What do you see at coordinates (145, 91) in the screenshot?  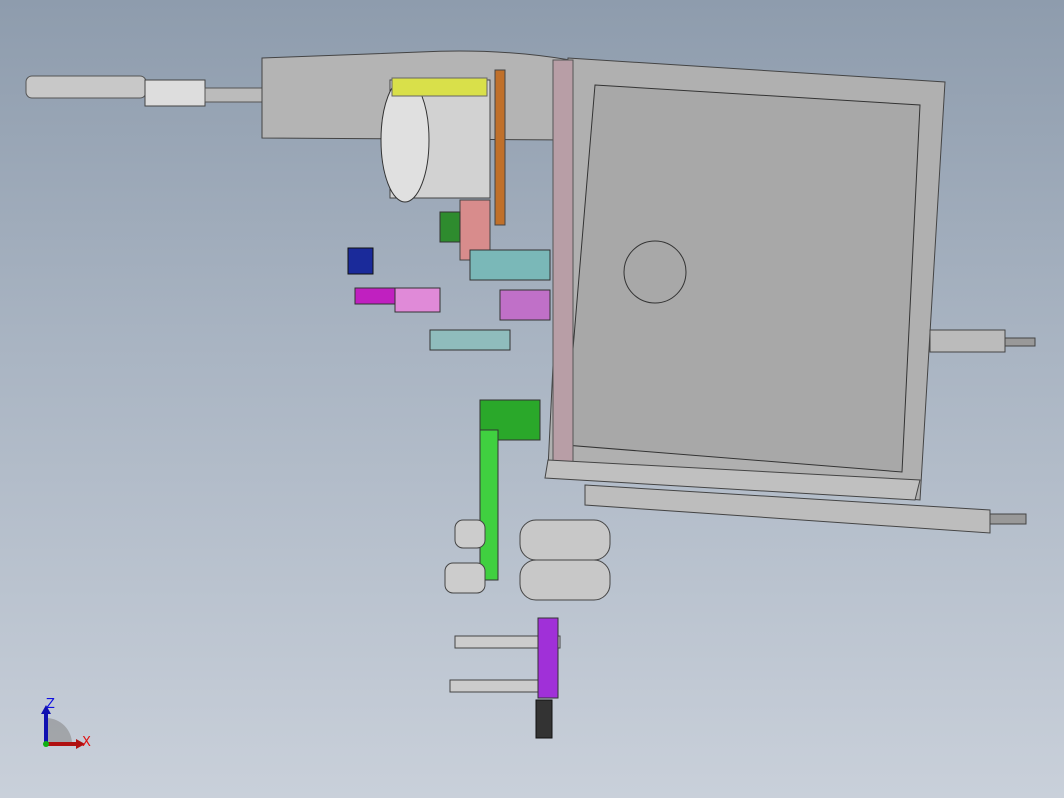 I see `left-shaft` at bounding box center [145, 91].